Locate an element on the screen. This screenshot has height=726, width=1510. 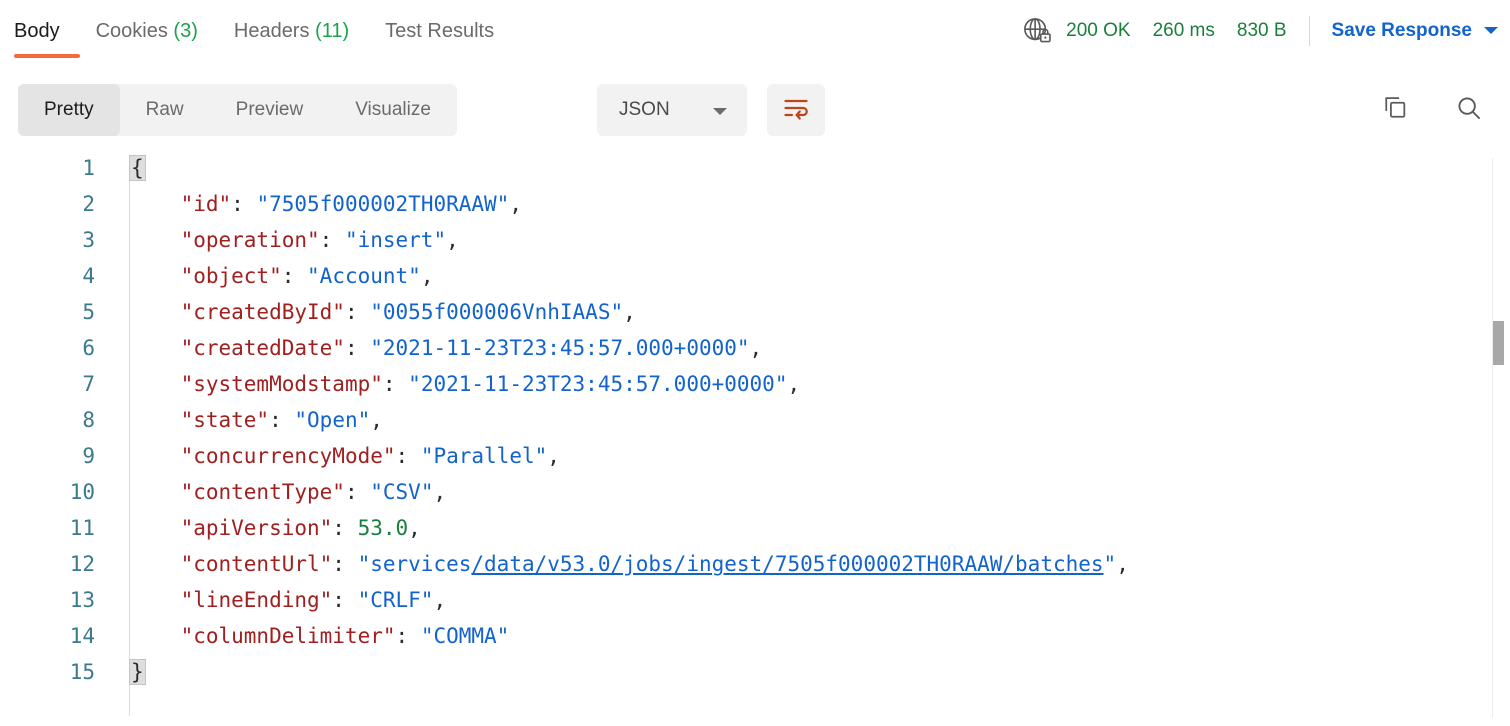
line-number: 12 is located at coordinates (82, 564).